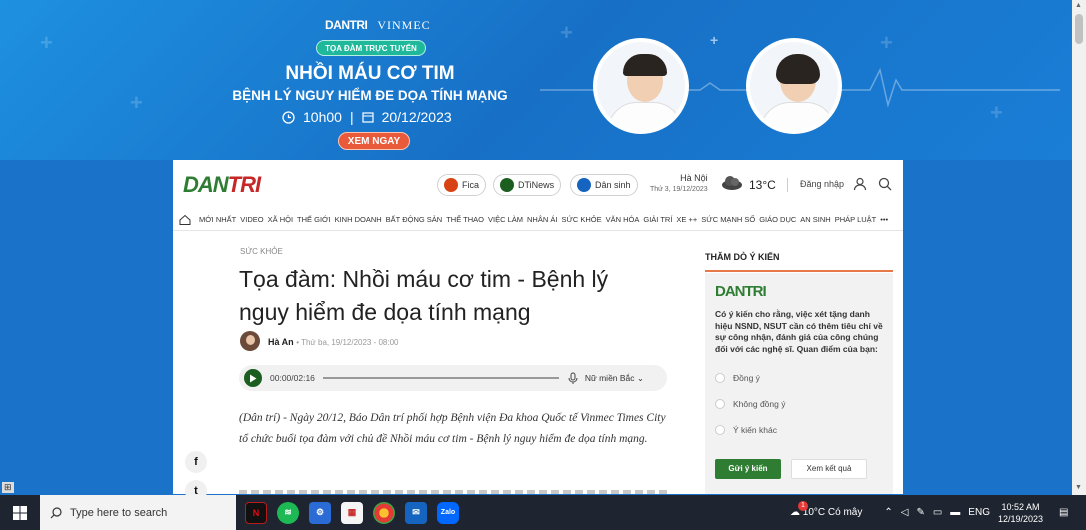 Image resolution: width=1086 pixels, height=530 pixels. What do you see at coordinates (416, 512) in the screenshot?
I see `app-icon-mail: ✉` at bounding box center [416, 512].